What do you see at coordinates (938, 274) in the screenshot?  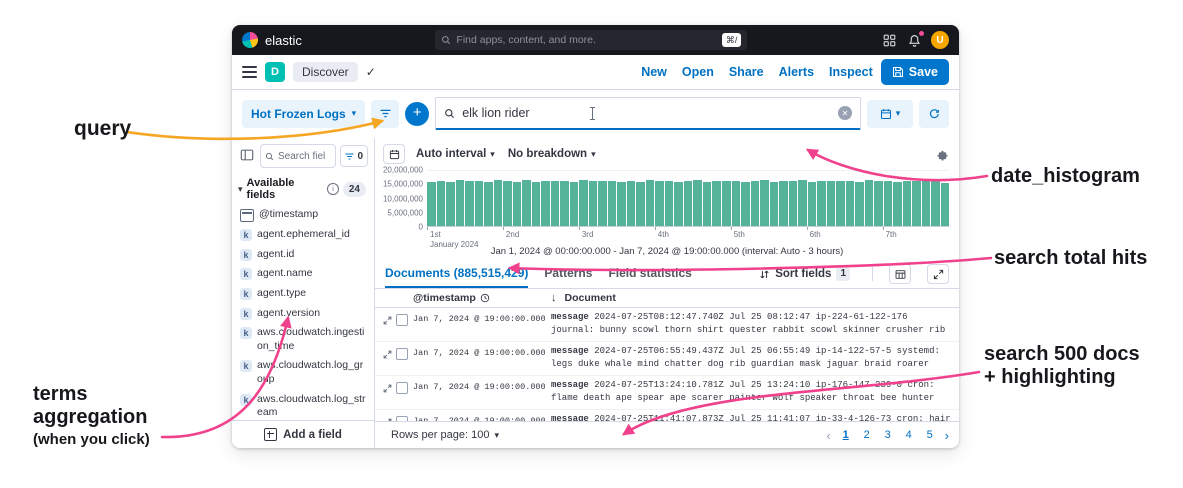 I see `fullscreen-icon` at bounding box center [938, 274].